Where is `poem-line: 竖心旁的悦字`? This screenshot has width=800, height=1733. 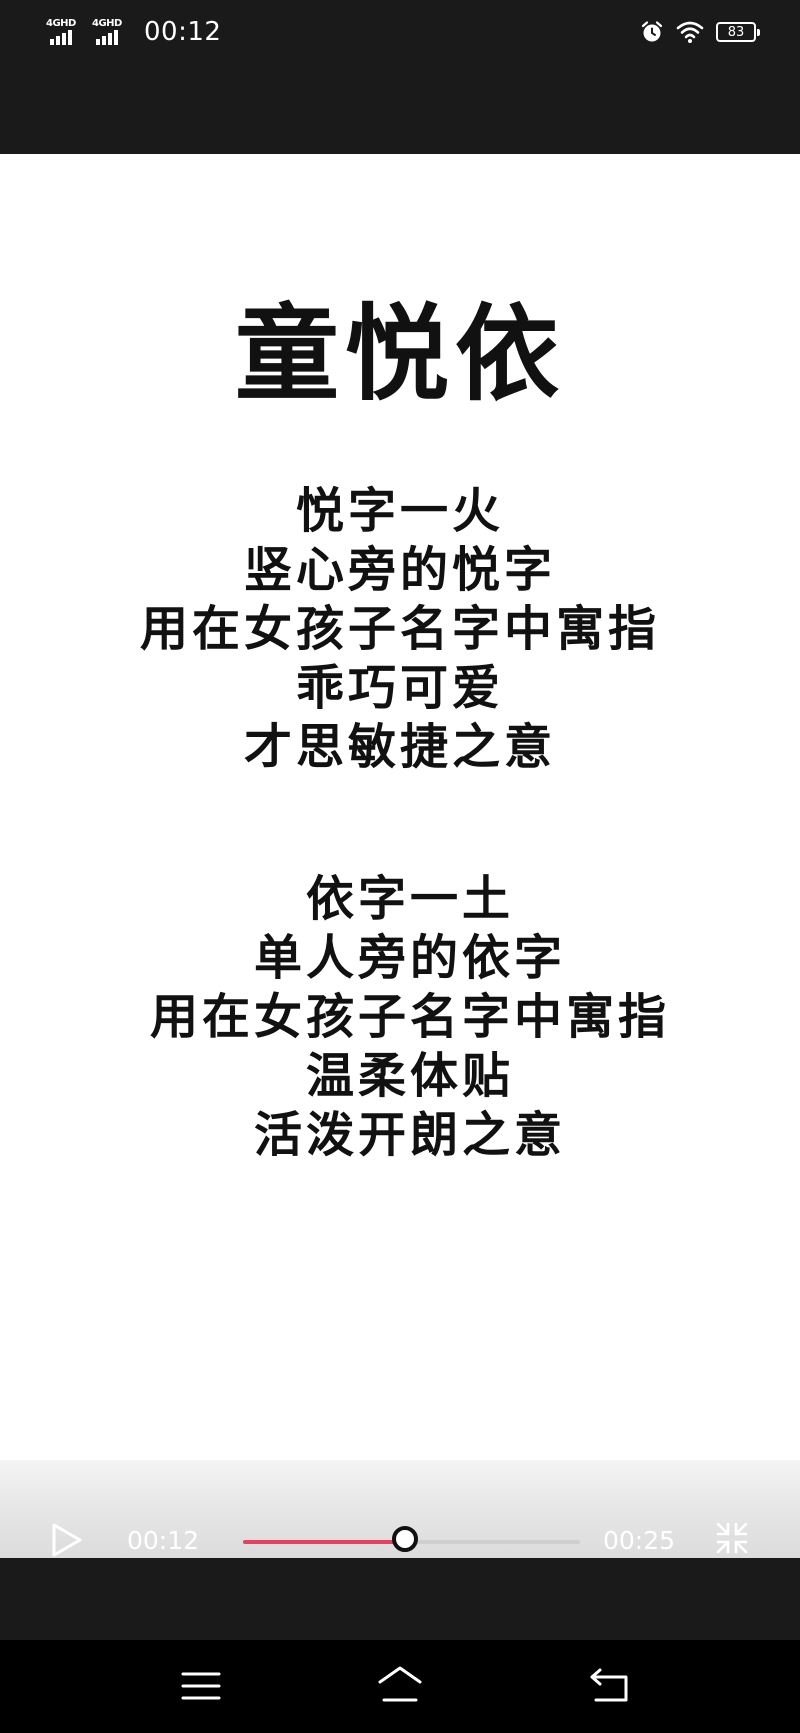 poem-line: 竖心旁的悦字 is located at coordinates (399, 570).